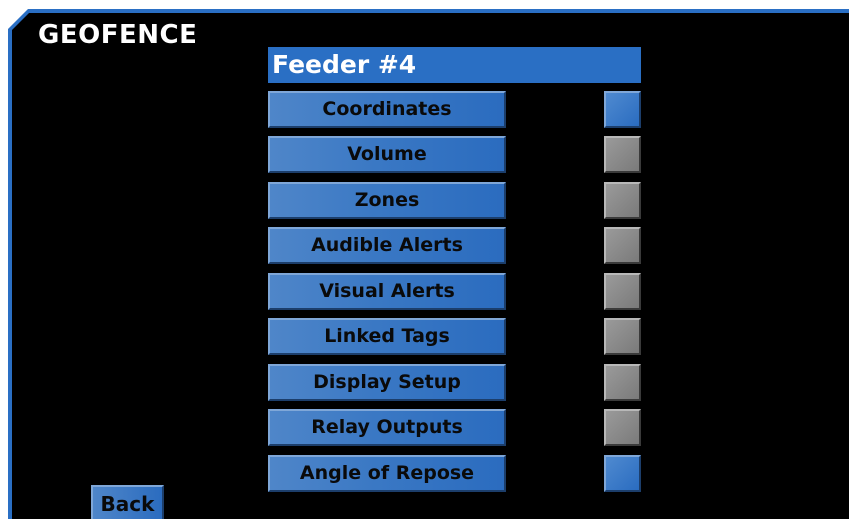 Image resolution: width=857 pixels, height=521 pixels. I want to click on audible-alerts-button: Audible Alerts, so click(387, 245).